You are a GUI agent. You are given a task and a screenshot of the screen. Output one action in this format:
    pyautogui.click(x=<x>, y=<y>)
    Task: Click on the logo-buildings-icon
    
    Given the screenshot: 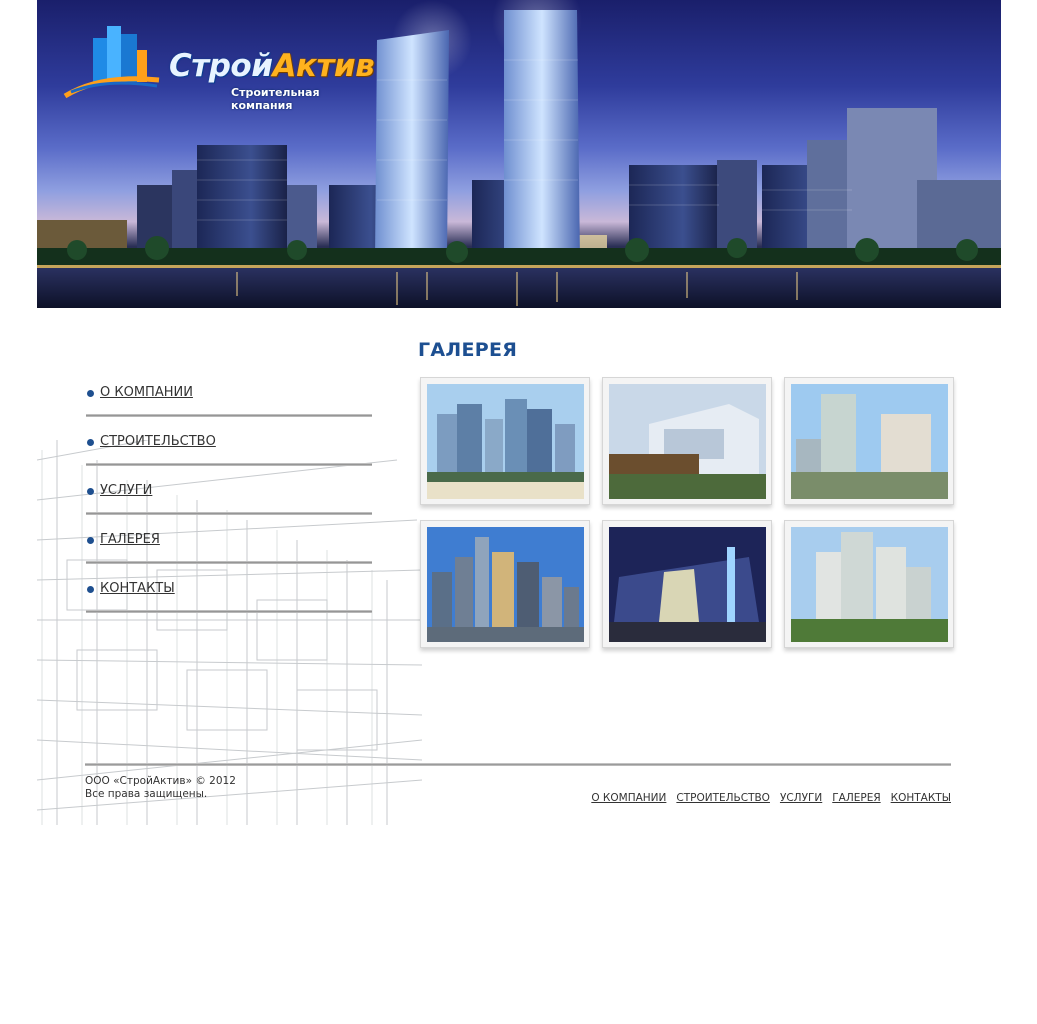 What is the action you would take?
    pyautogui.click(x=111, y=62)
    